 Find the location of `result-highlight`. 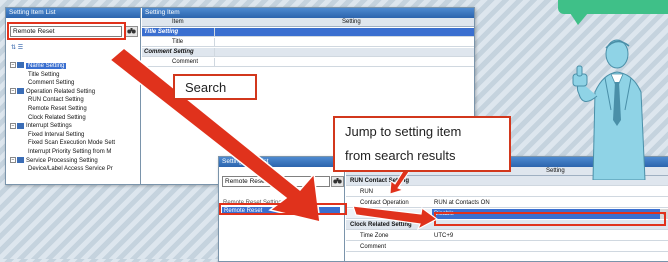

result-highlight is located at coordinates (283, 209).